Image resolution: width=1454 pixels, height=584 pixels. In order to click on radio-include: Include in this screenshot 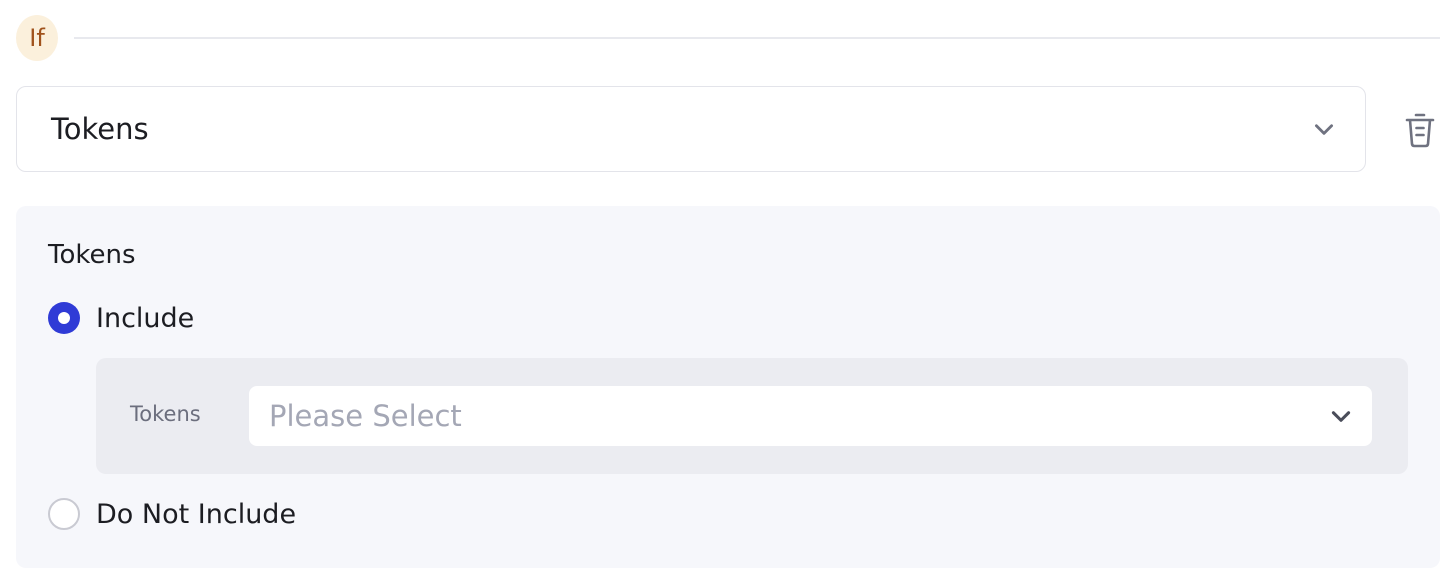, I will do `click(121, 318)`.